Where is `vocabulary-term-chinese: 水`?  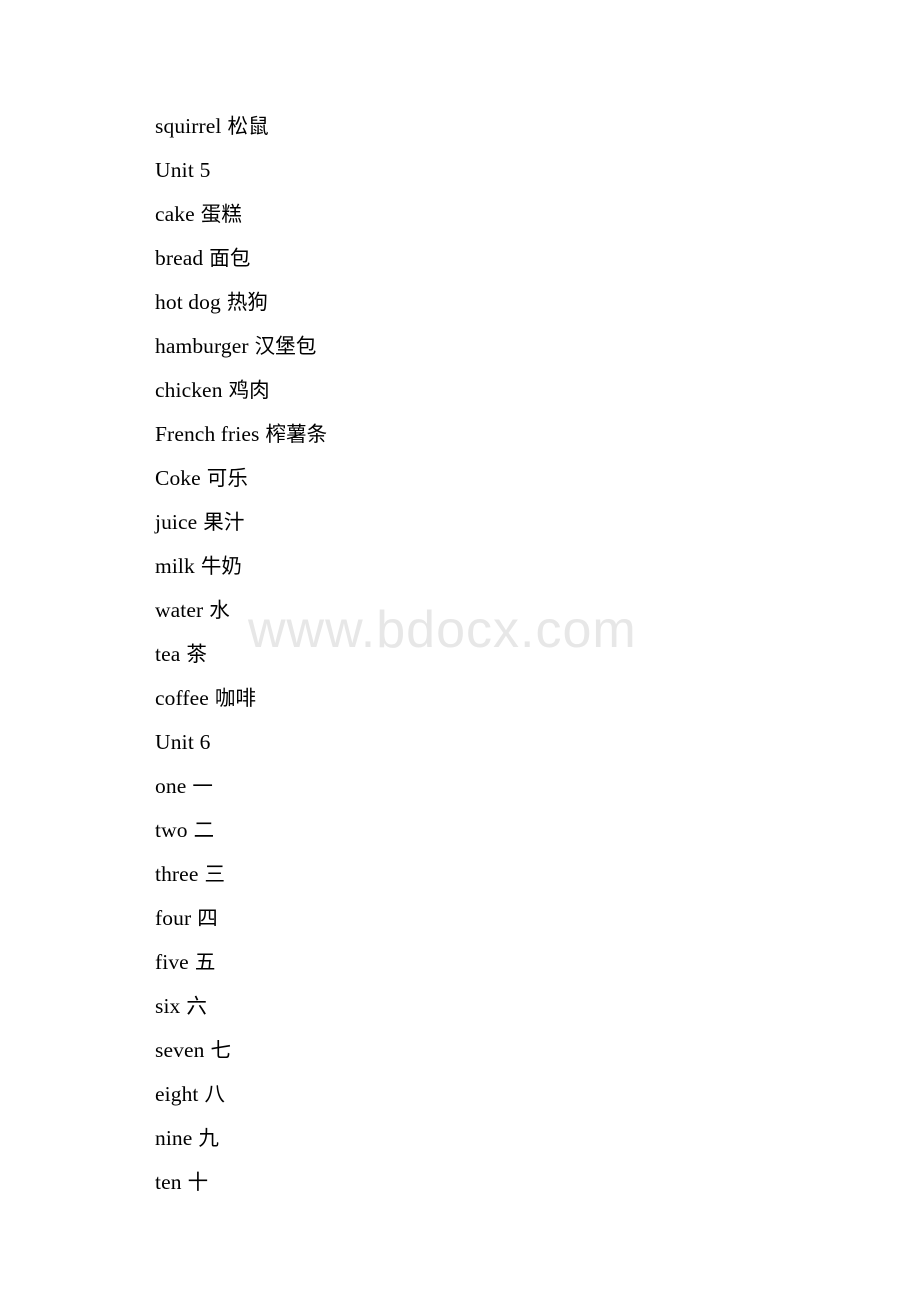
vocabulary-term-chinese: 水 is located at coordinates (219, 610).